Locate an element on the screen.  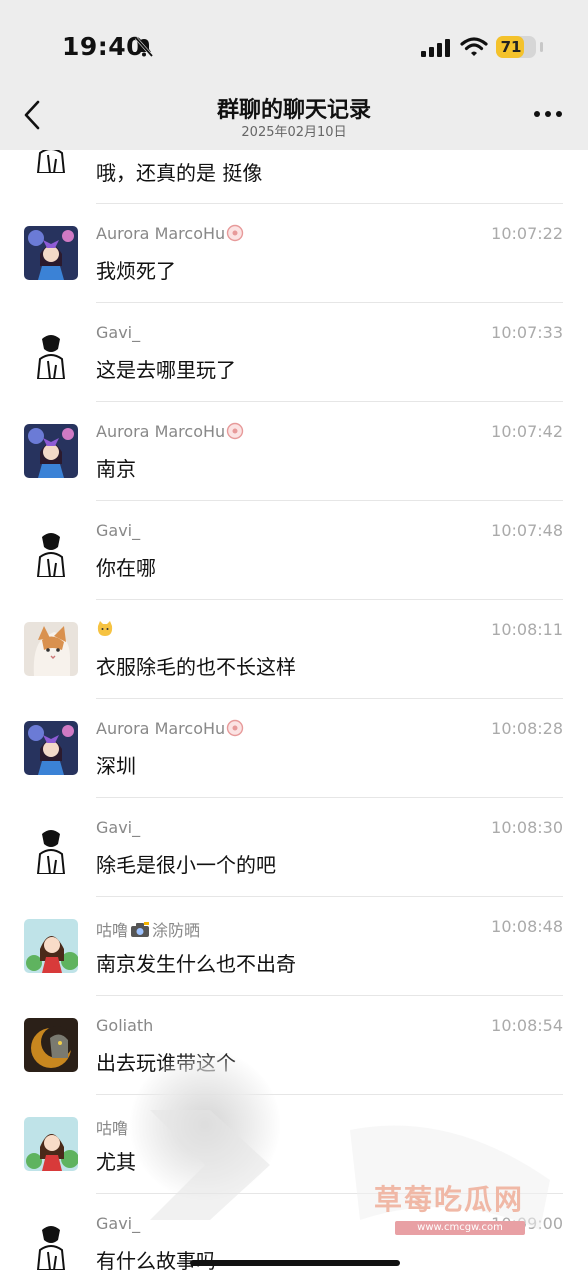
avatar is located at coordinates (51, 161).